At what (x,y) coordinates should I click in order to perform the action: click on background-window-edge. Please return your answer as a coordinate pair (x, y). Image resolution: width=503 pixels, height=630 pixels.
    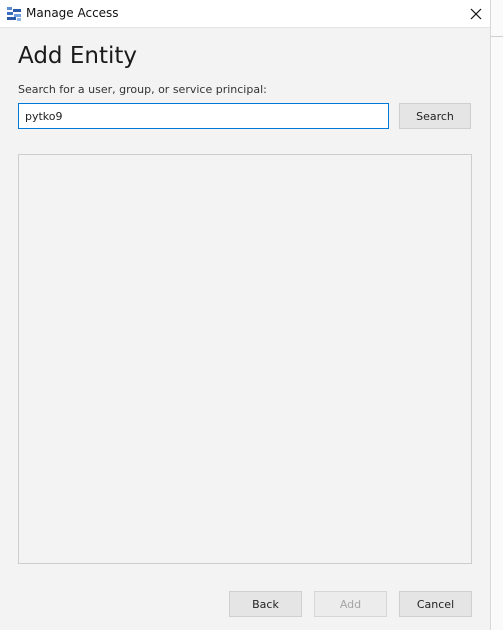
    Looking at the image, I should click on (496, 315).